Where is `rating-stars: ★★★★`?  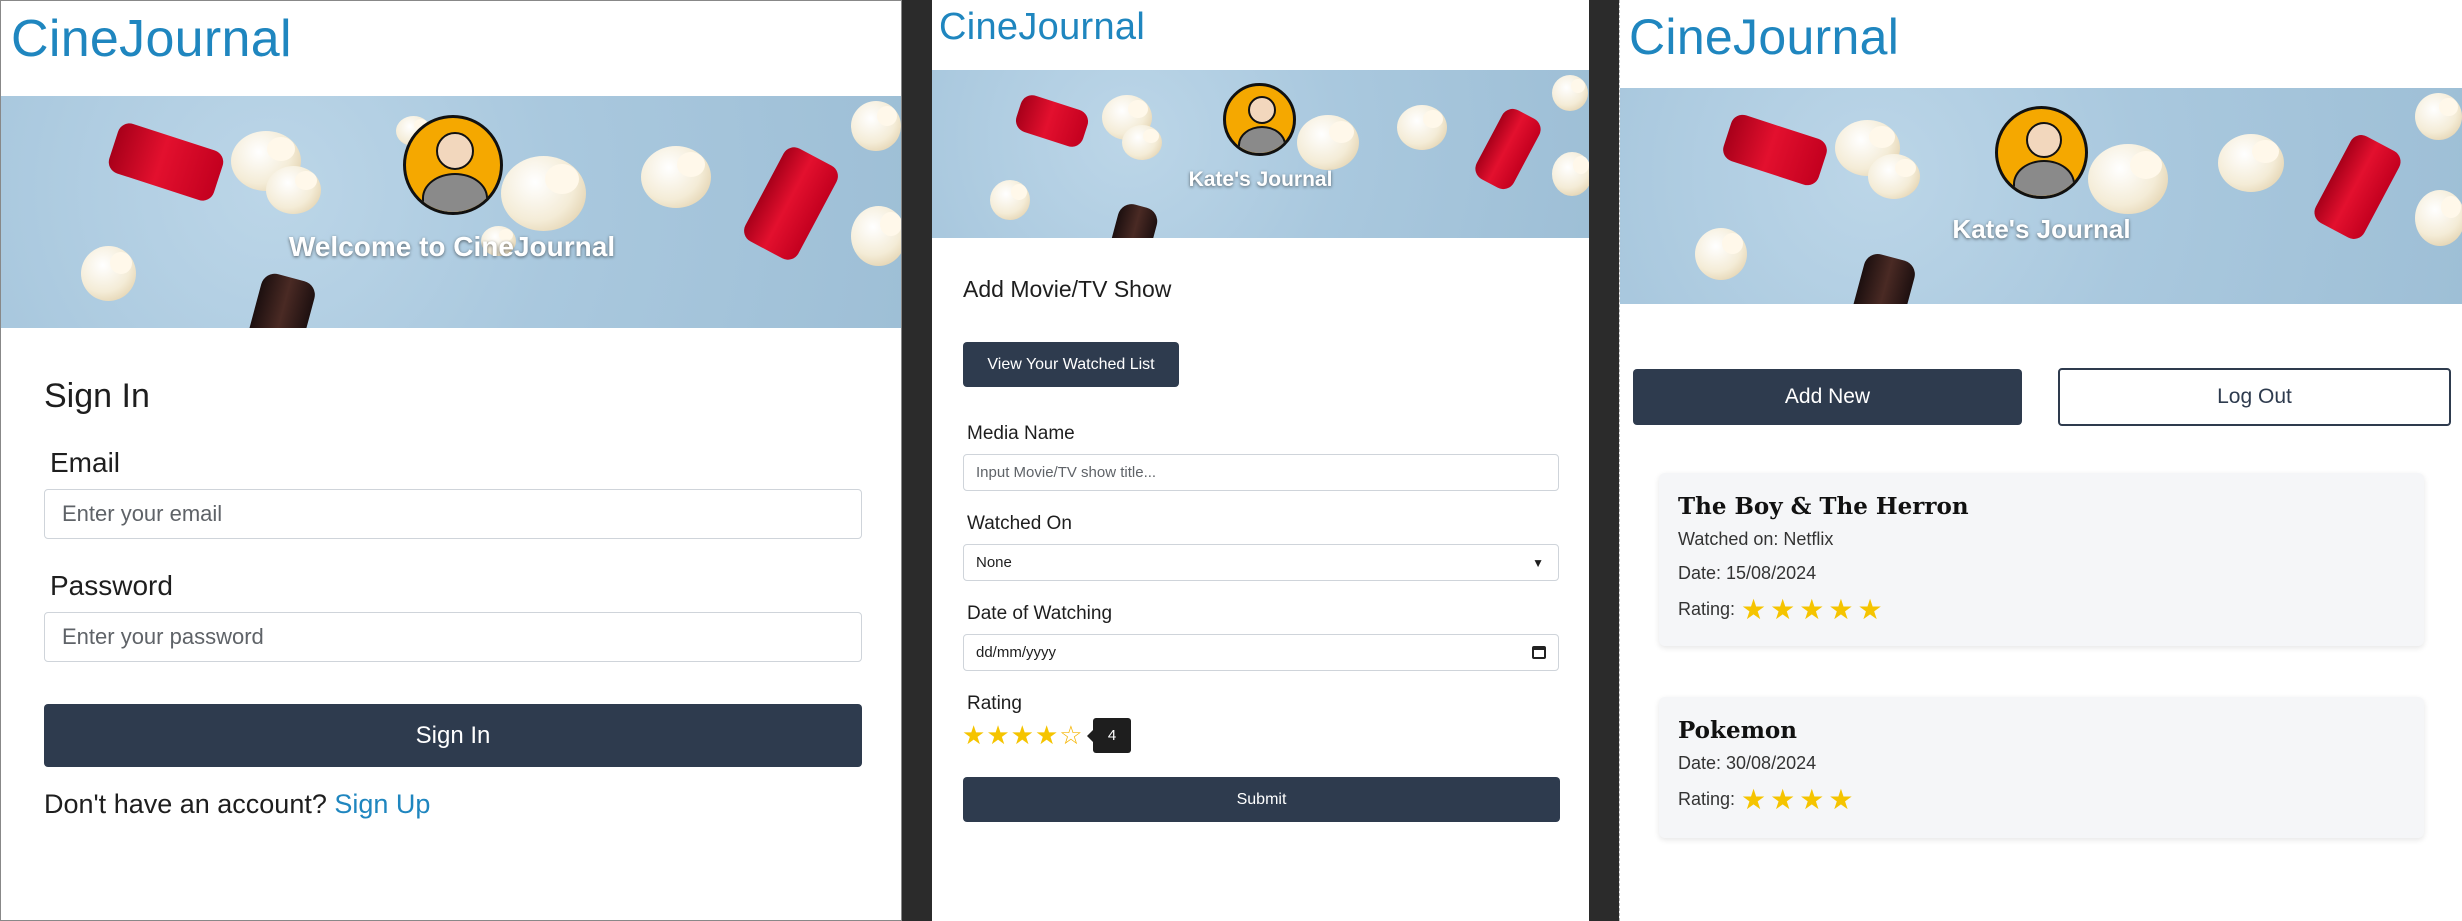 rating-stars: ★★★★ is located at coordinates (1799, 799).